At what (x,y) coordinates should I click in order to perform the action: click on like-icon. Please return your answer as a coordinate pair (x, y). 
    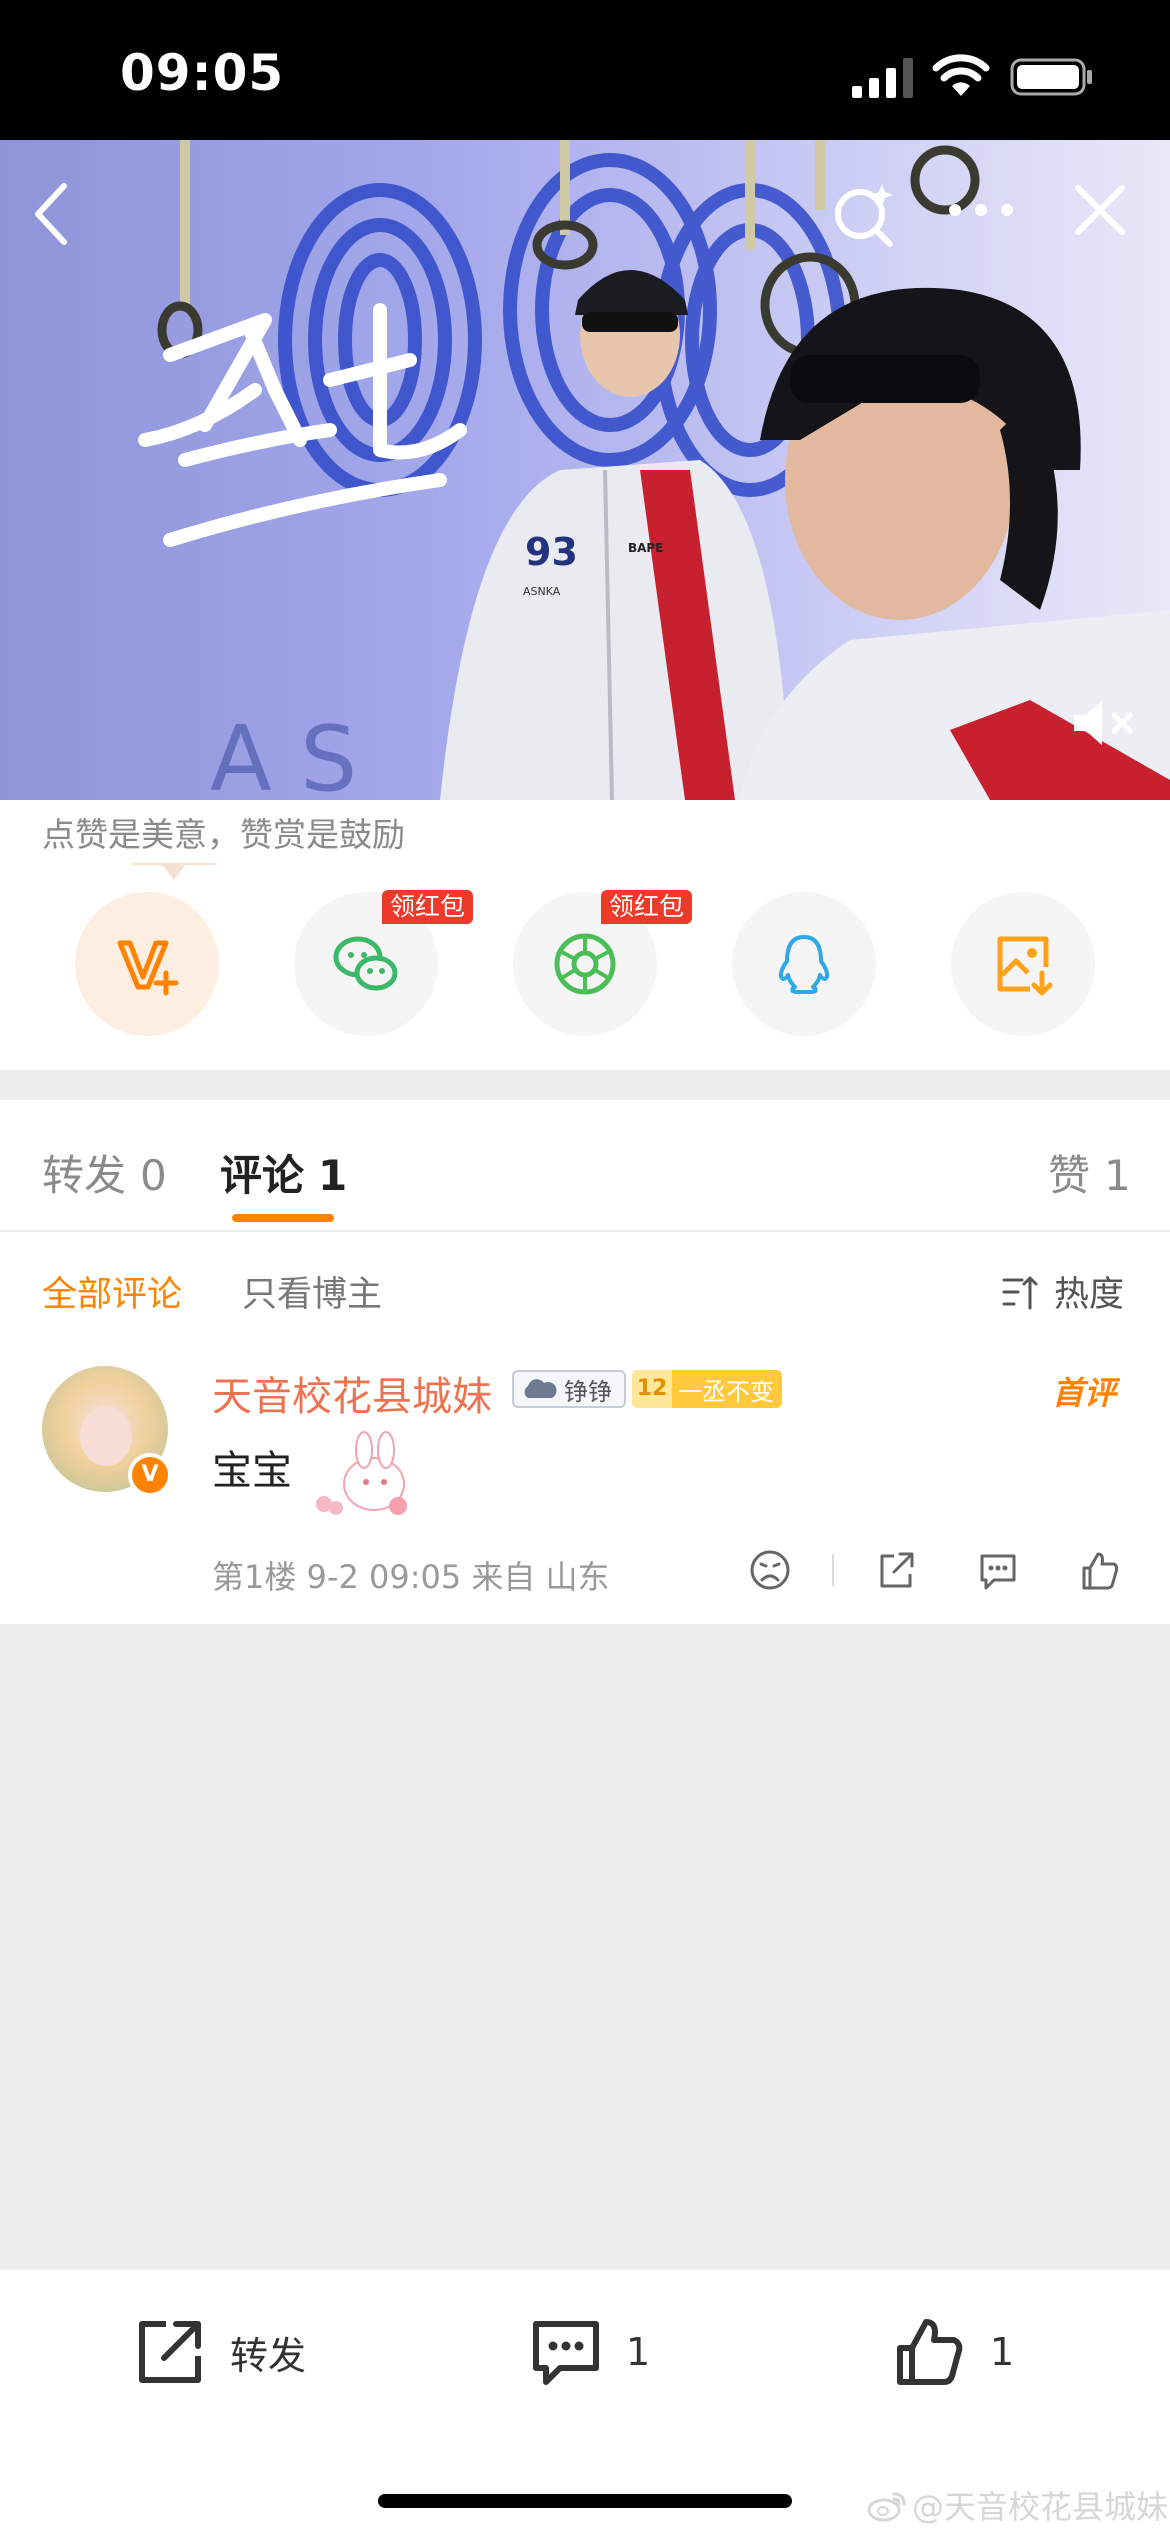
    Looking at the image, I should click on (1100, 1570).